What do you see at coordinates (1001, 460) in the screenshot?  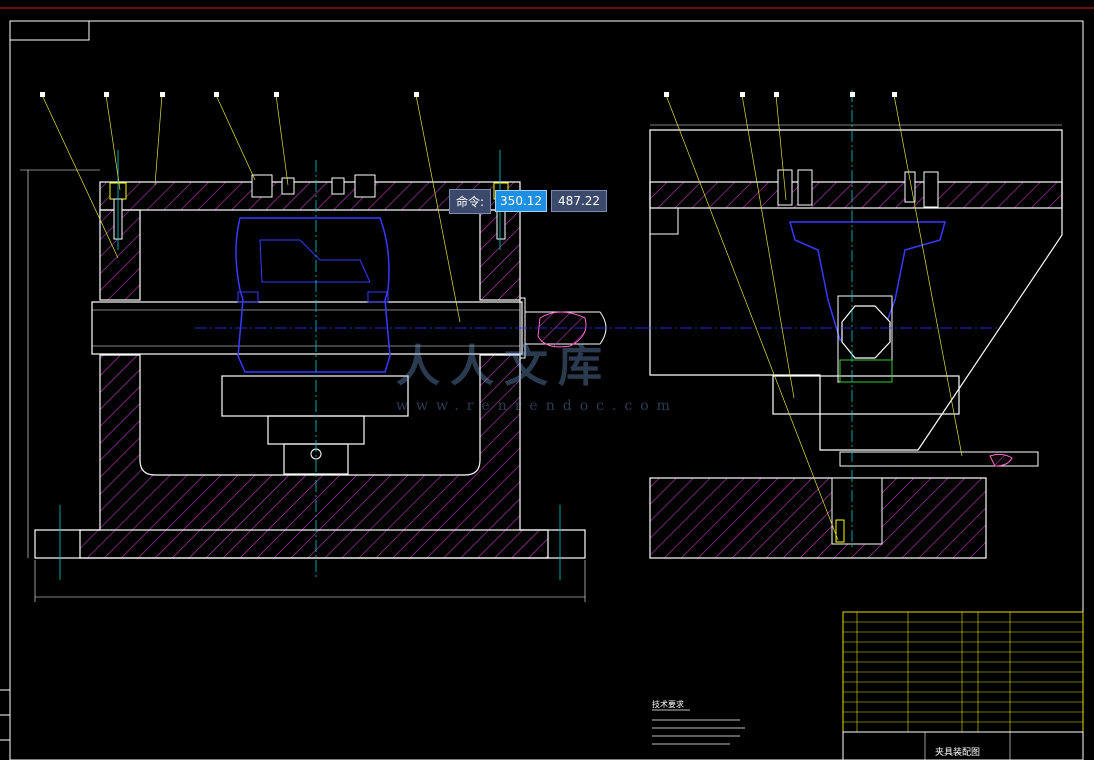 I see `side-rod-knob` at bounding box center [1001, 460].